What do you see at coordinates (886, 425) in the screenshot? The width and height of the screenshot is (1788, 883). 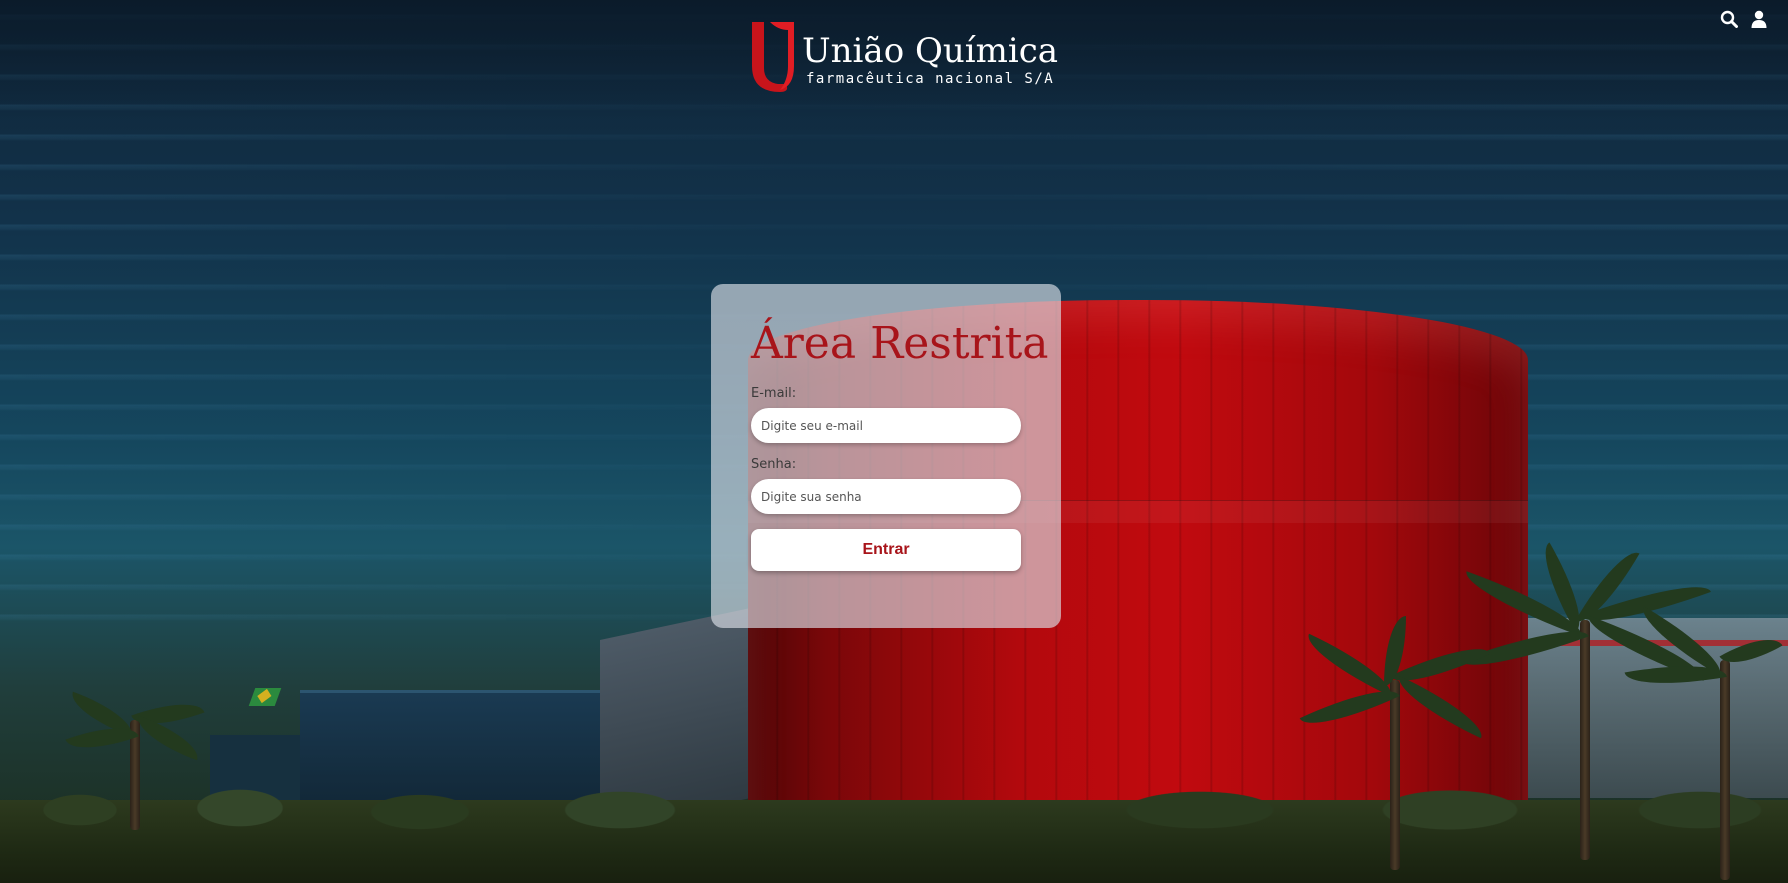 I see `email-field` at bounding box center [886, 425].